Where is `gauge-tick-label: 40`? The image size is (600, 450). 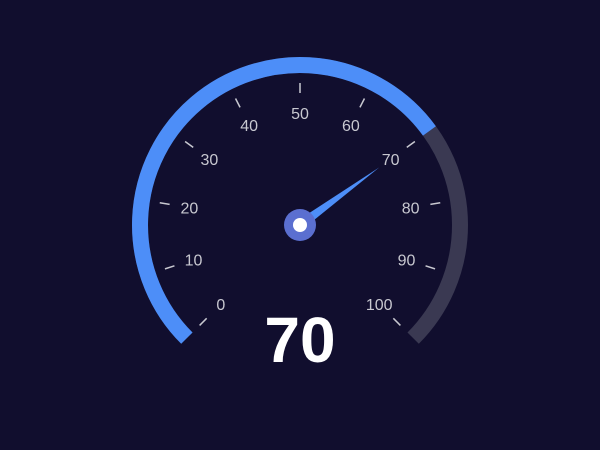
gauge-tick-label: 40 is located at coordinates (249, 126).